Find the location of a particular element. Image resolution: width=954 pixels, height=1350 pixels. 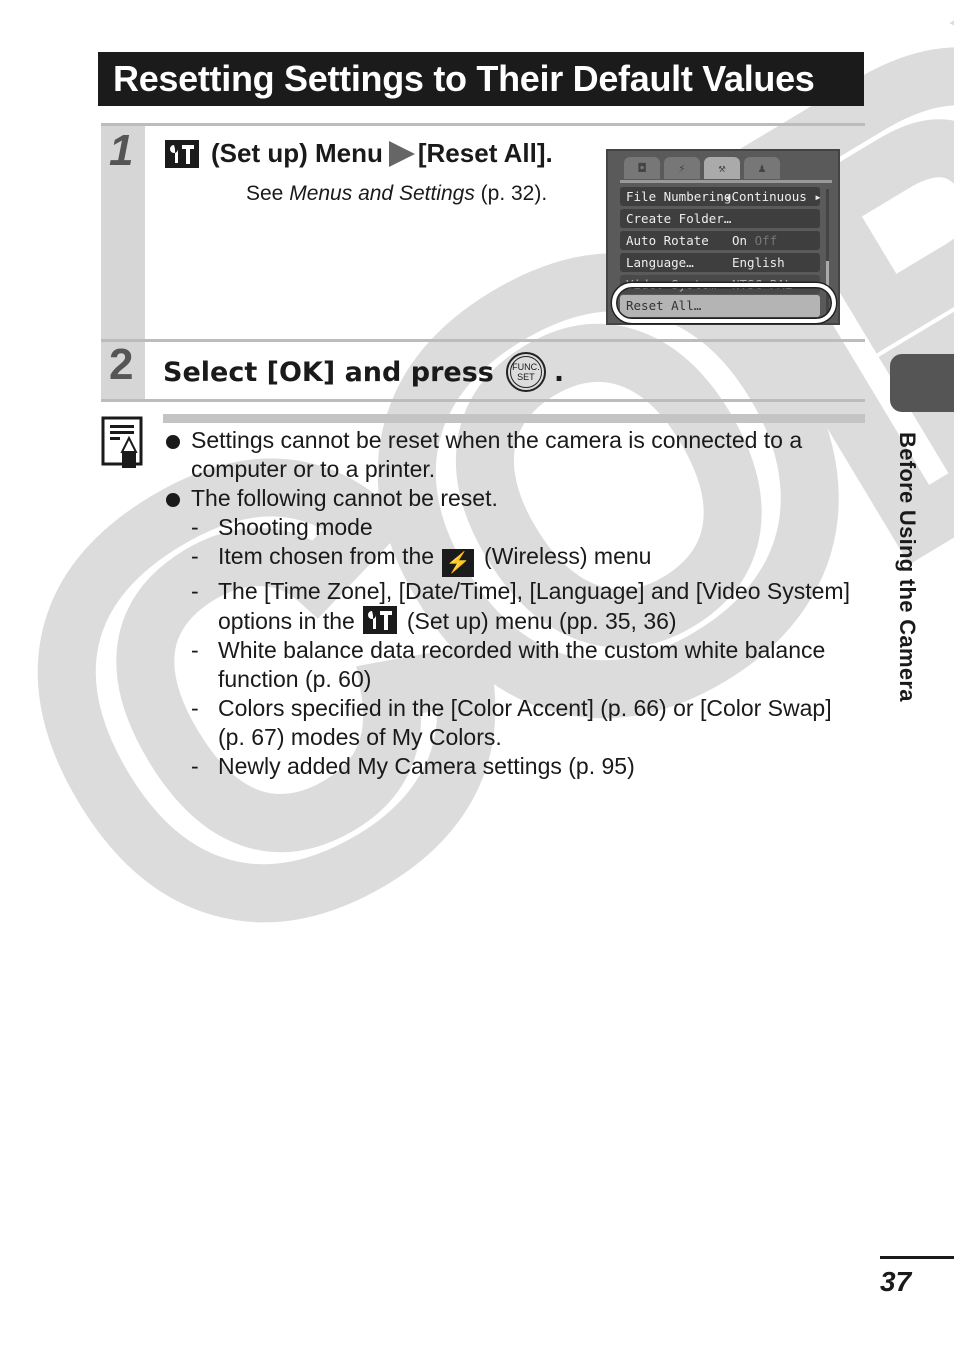

step-2-heading: Select [OK] and press FUNC. SET . is located at coordinates (363, 372).